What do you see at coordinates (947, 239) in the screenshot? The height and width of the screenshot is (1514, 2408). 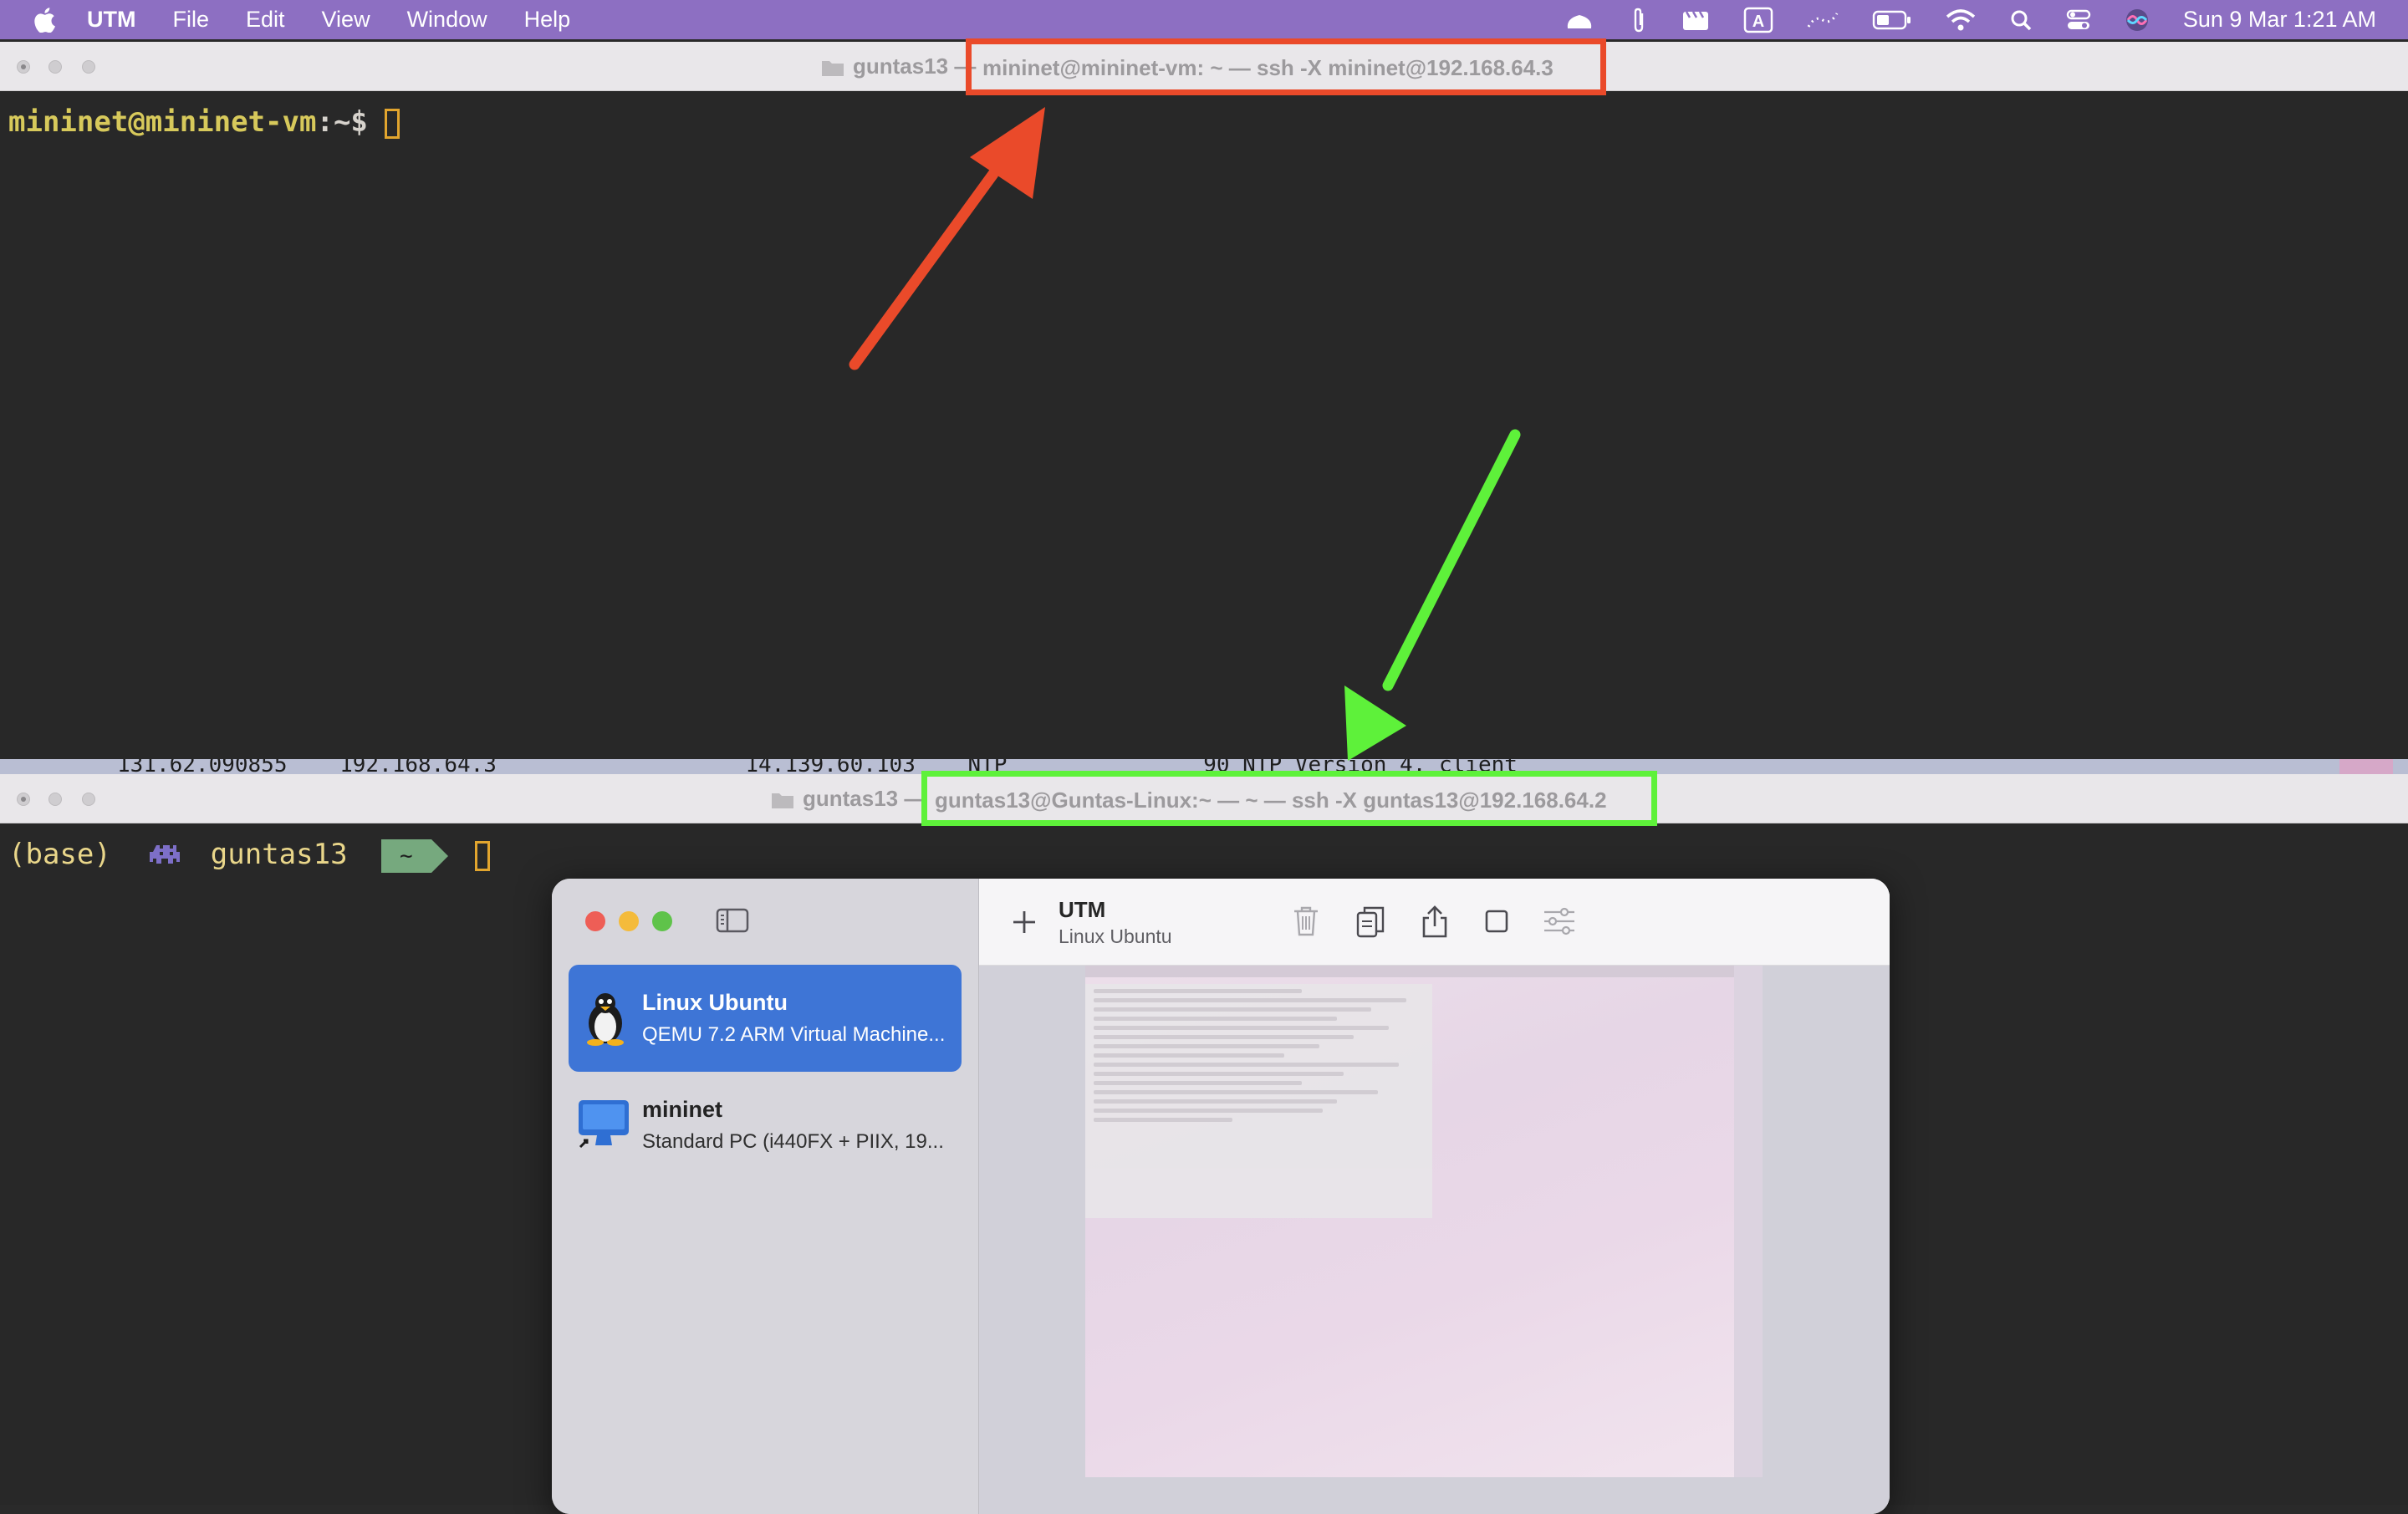 I see `red-arrow` at bounding box center [947, 239].